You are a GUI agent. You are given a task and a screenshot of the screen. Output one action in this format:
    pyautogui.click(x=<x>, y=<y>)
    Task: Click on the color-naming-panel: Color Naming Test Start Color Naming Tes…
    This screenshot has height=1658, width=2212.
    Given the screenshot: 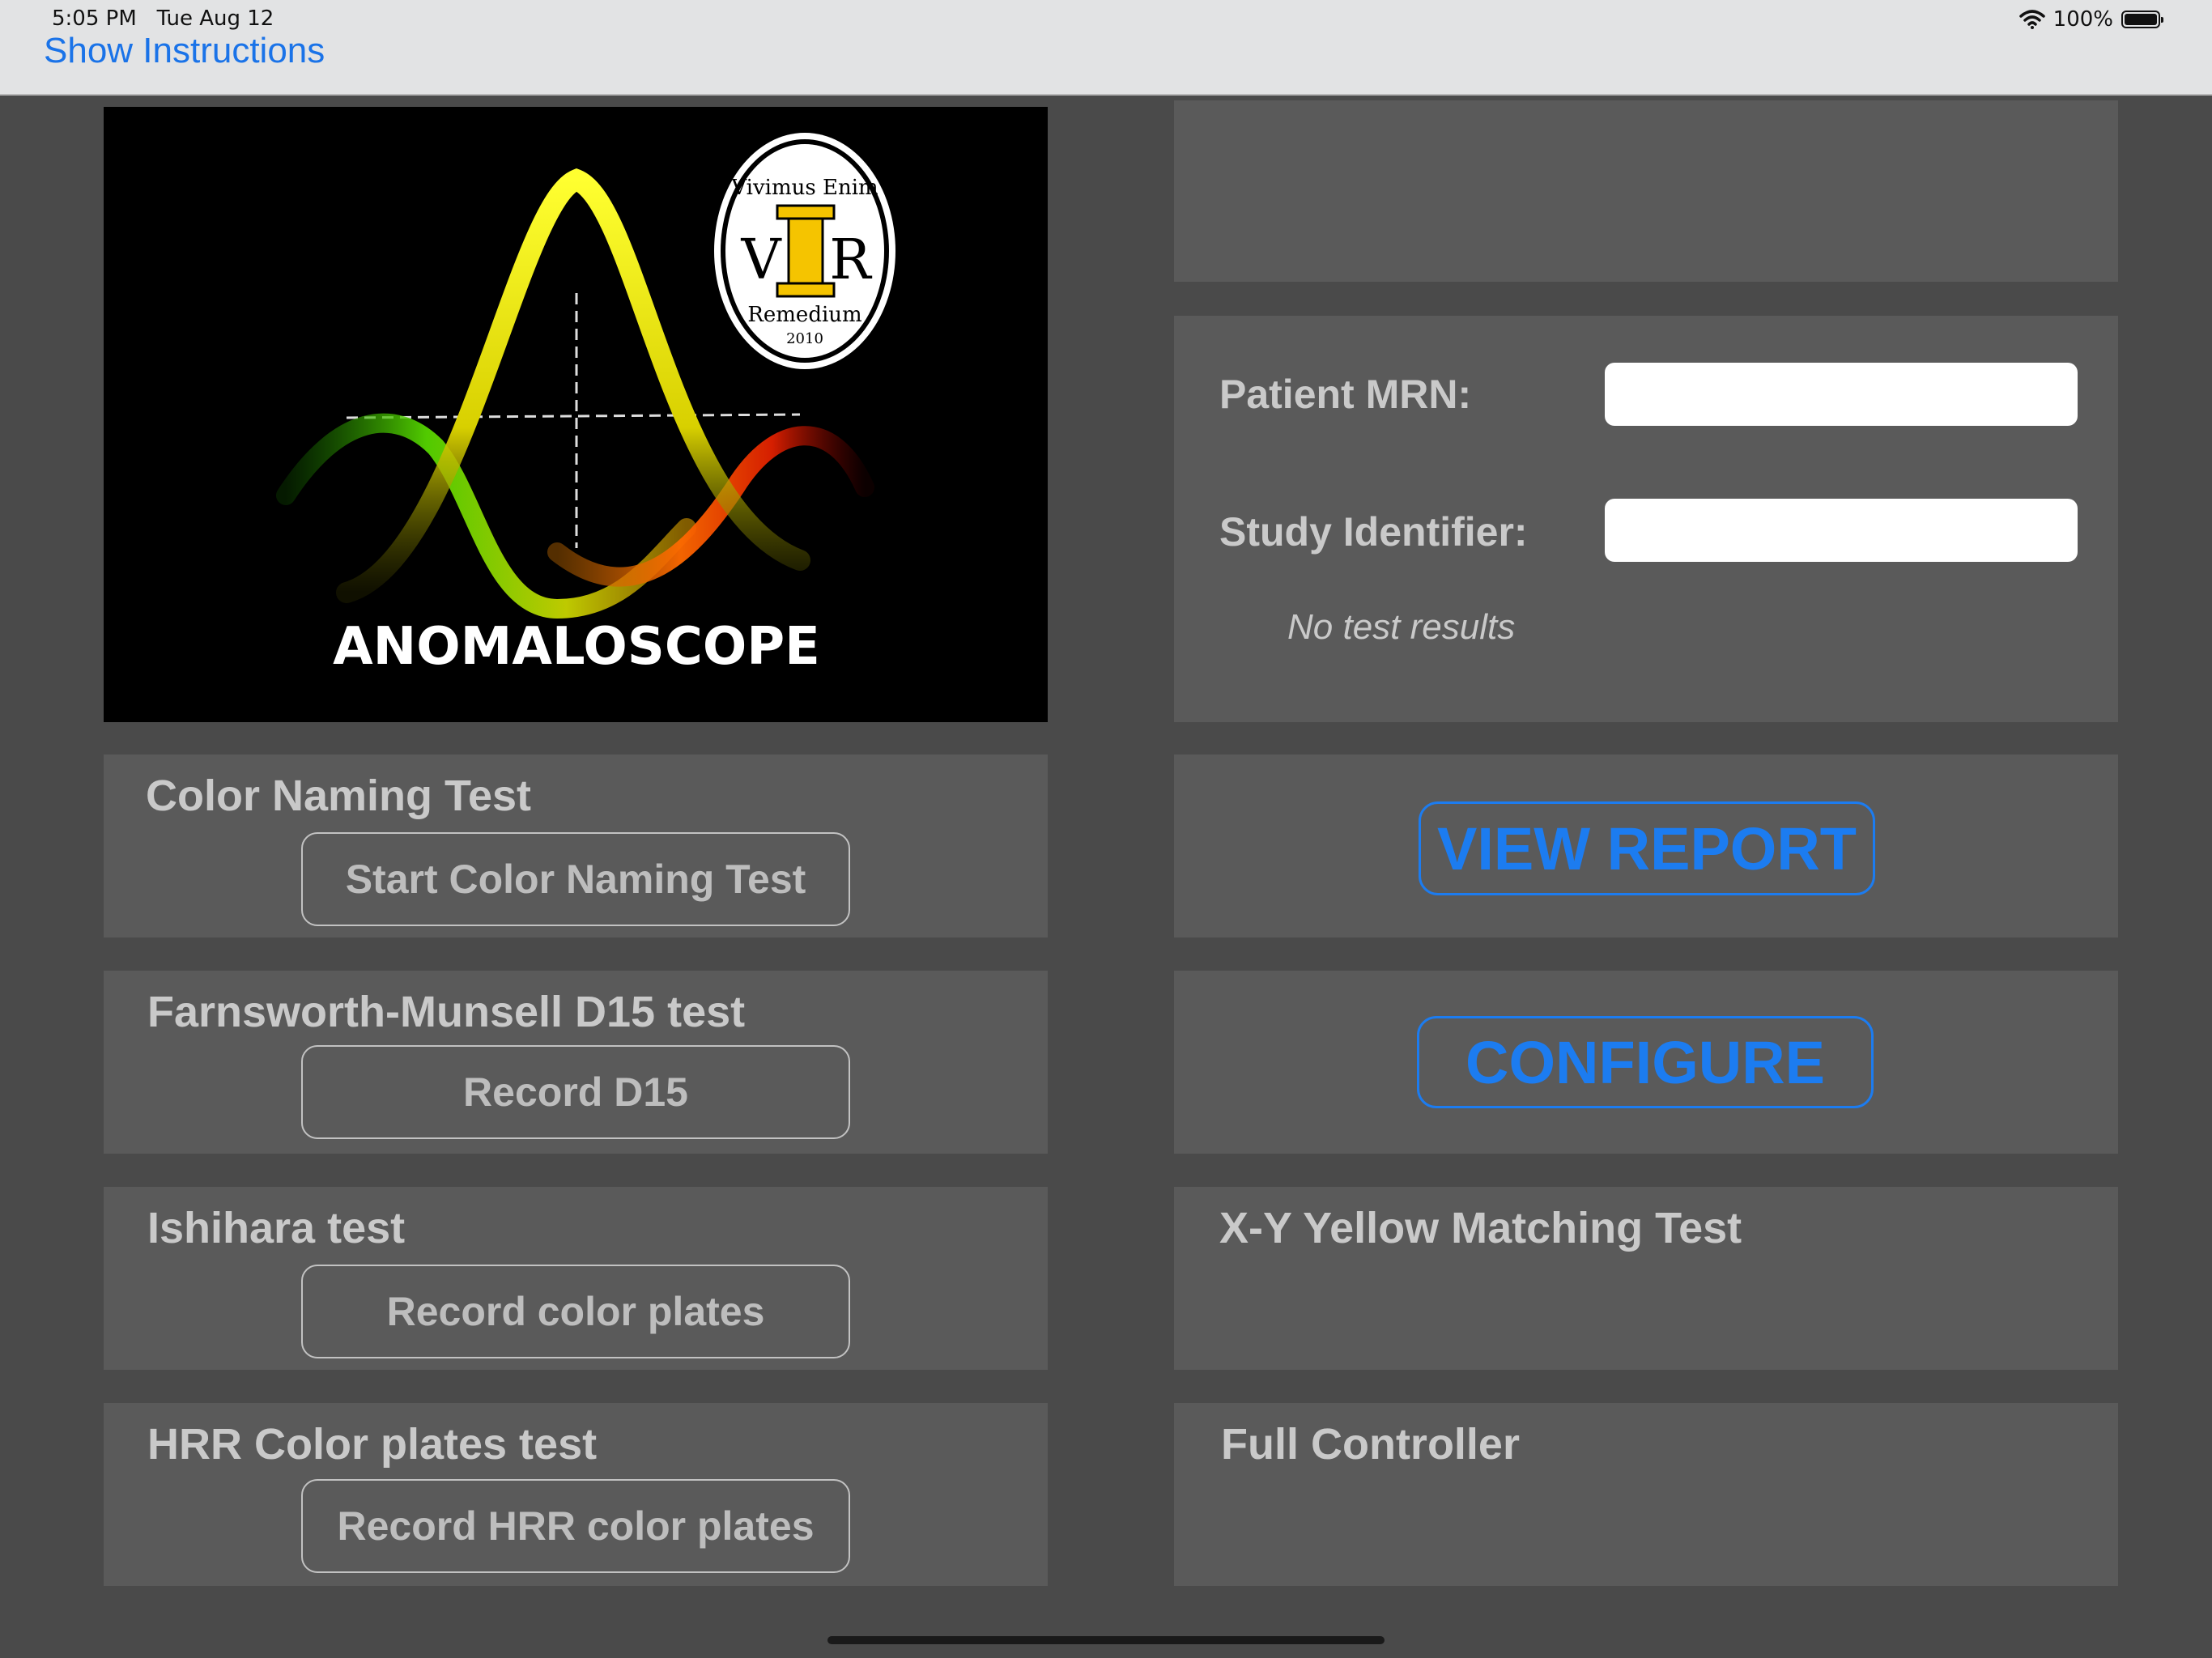 What is the action you would take?
    pyautogui.click(x=576, y=846)
    